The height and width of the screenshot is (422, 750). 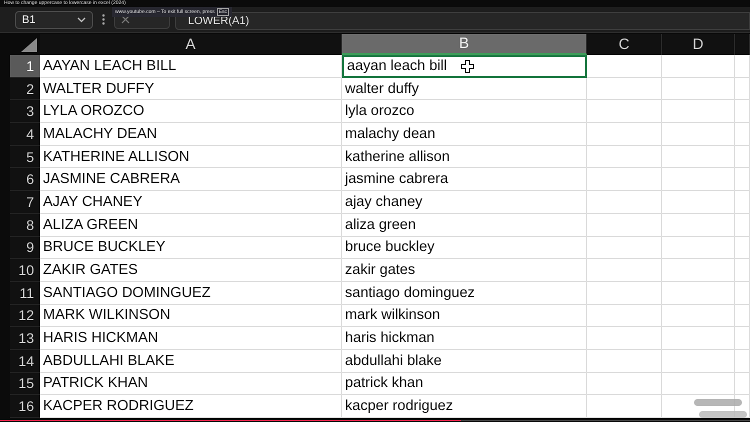 What do you see at coordinates (718, 402) in the screenshot?
I see `player-control-bar` at bounding box center [718, 402].